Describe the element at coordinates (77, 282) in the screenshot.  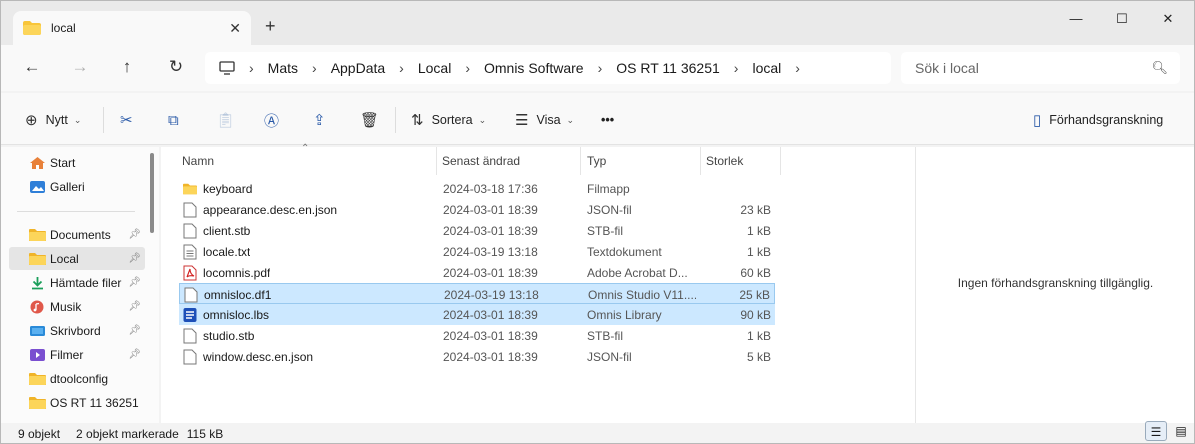
I see `sidebar-item-downloads: Hämtade filer 📌︎` at that location.